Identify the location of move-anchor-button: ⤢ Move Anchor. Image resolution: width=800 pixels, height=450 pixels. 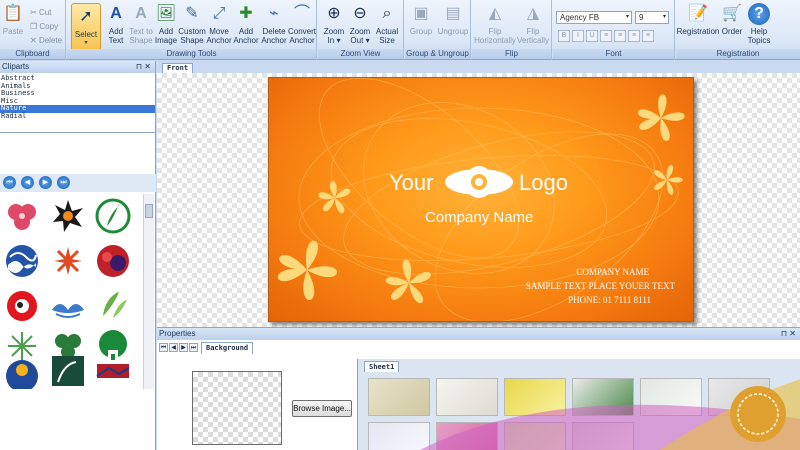
(219, 24).